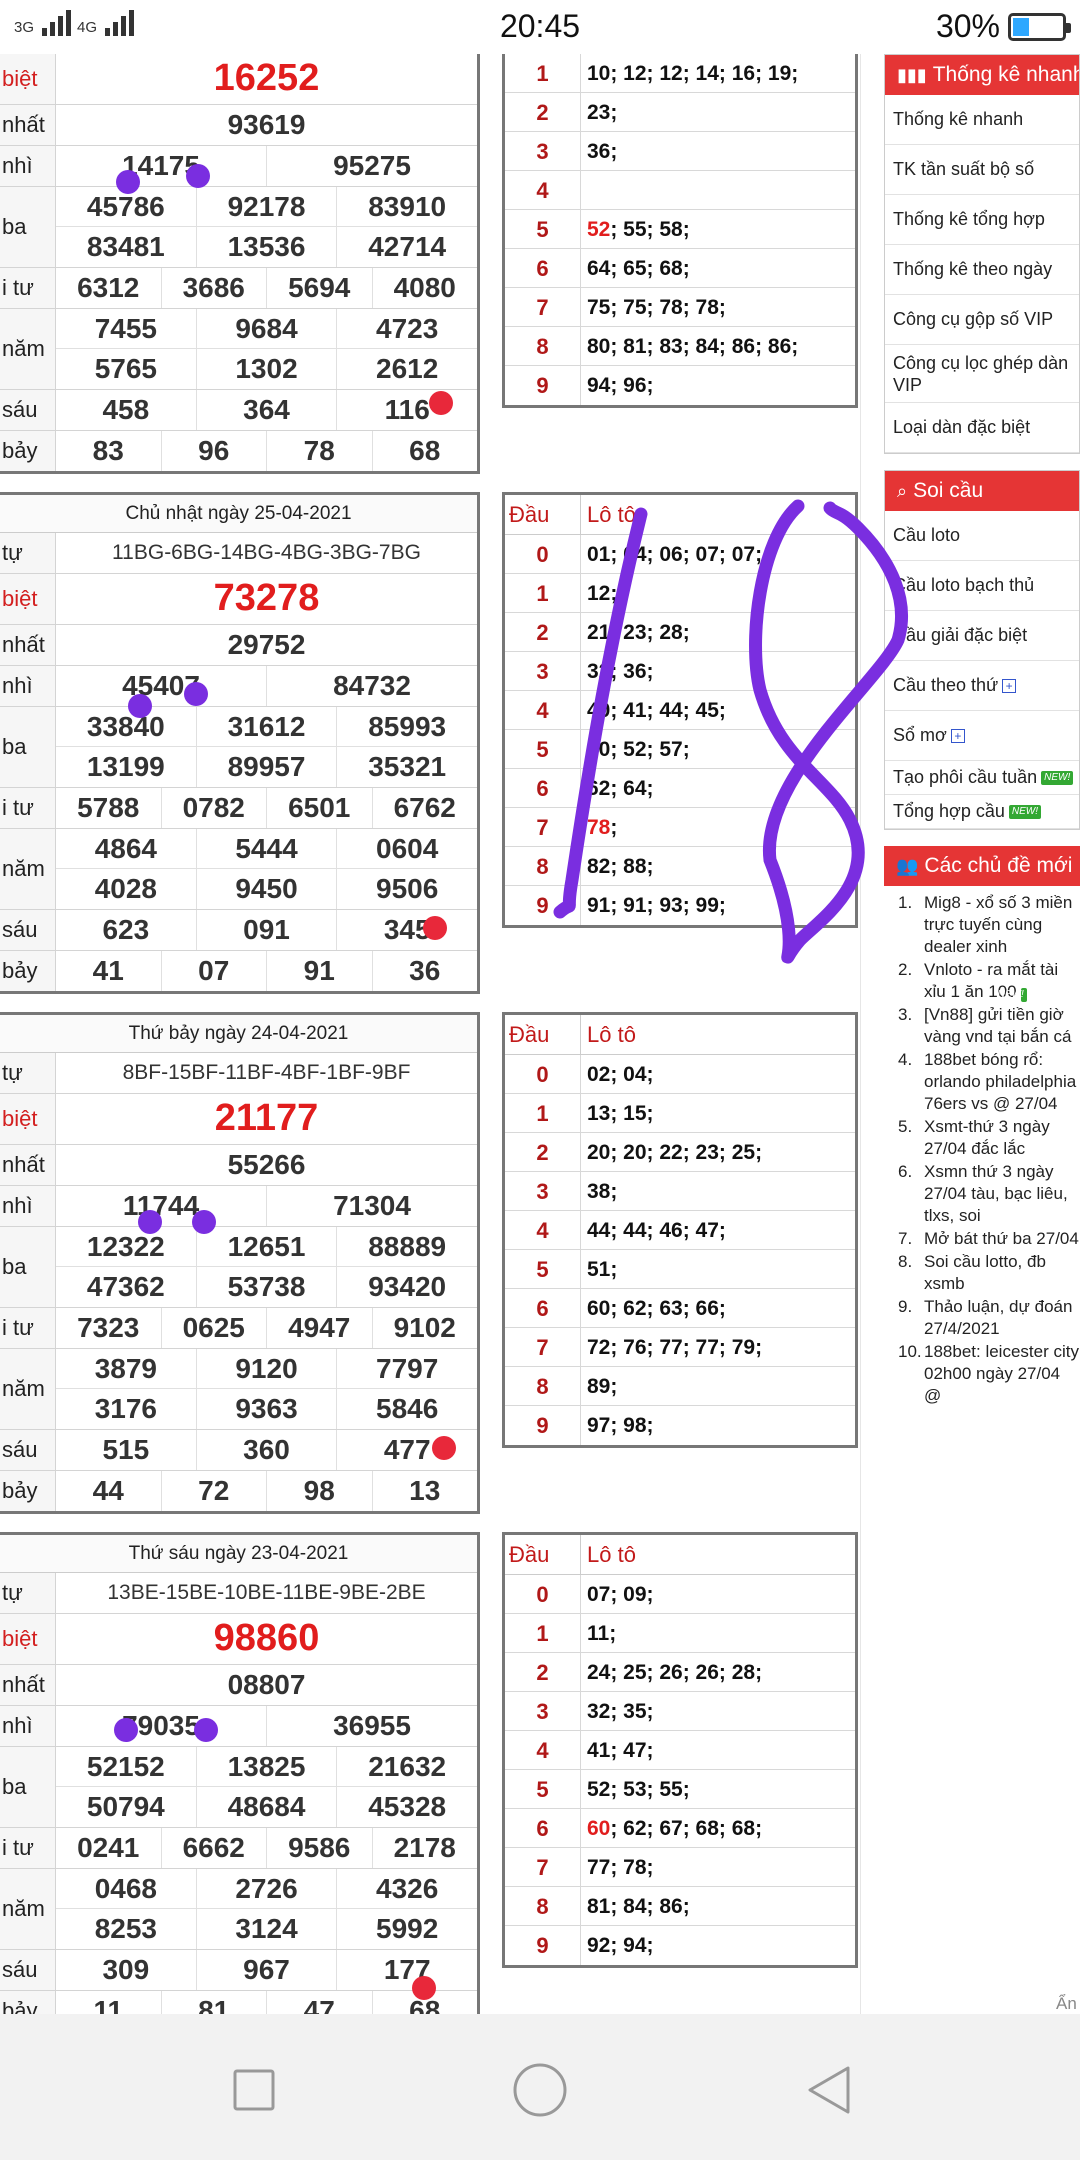  Describe the element at coordinates (982, 1239) in the screenshot. I see `topic-item: 7. Mở bát thứ ba 27/04` at that location.